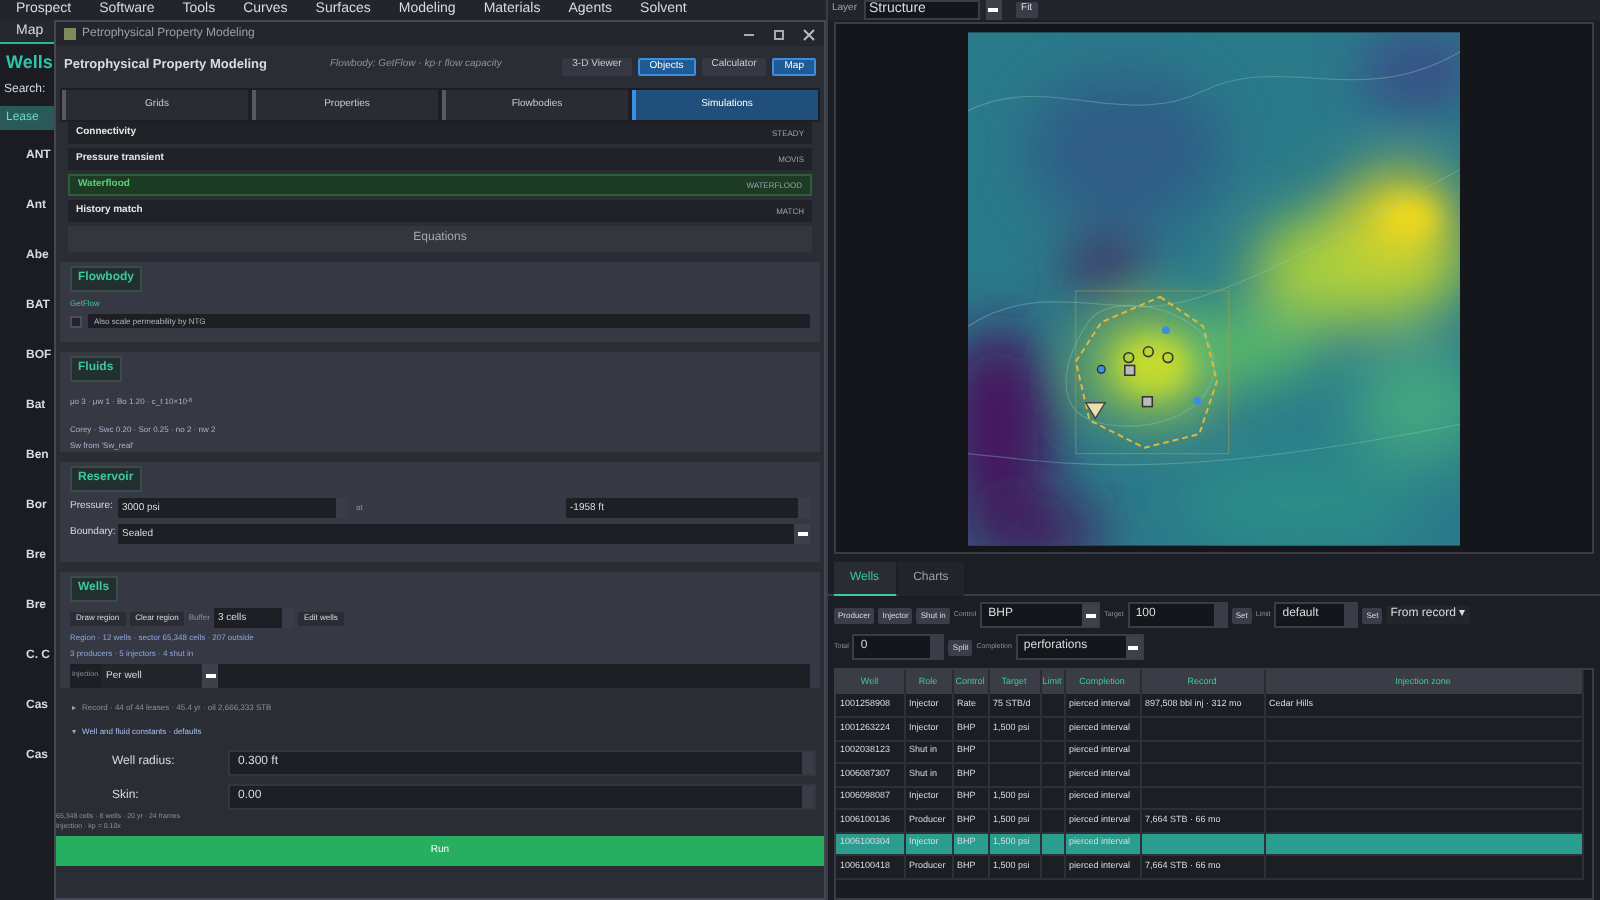 The width and height of the screenshot is (1600, 900). Describe the element at coordinates (1095, 410) in the screenshot. I see `triangle-marker` at that location.